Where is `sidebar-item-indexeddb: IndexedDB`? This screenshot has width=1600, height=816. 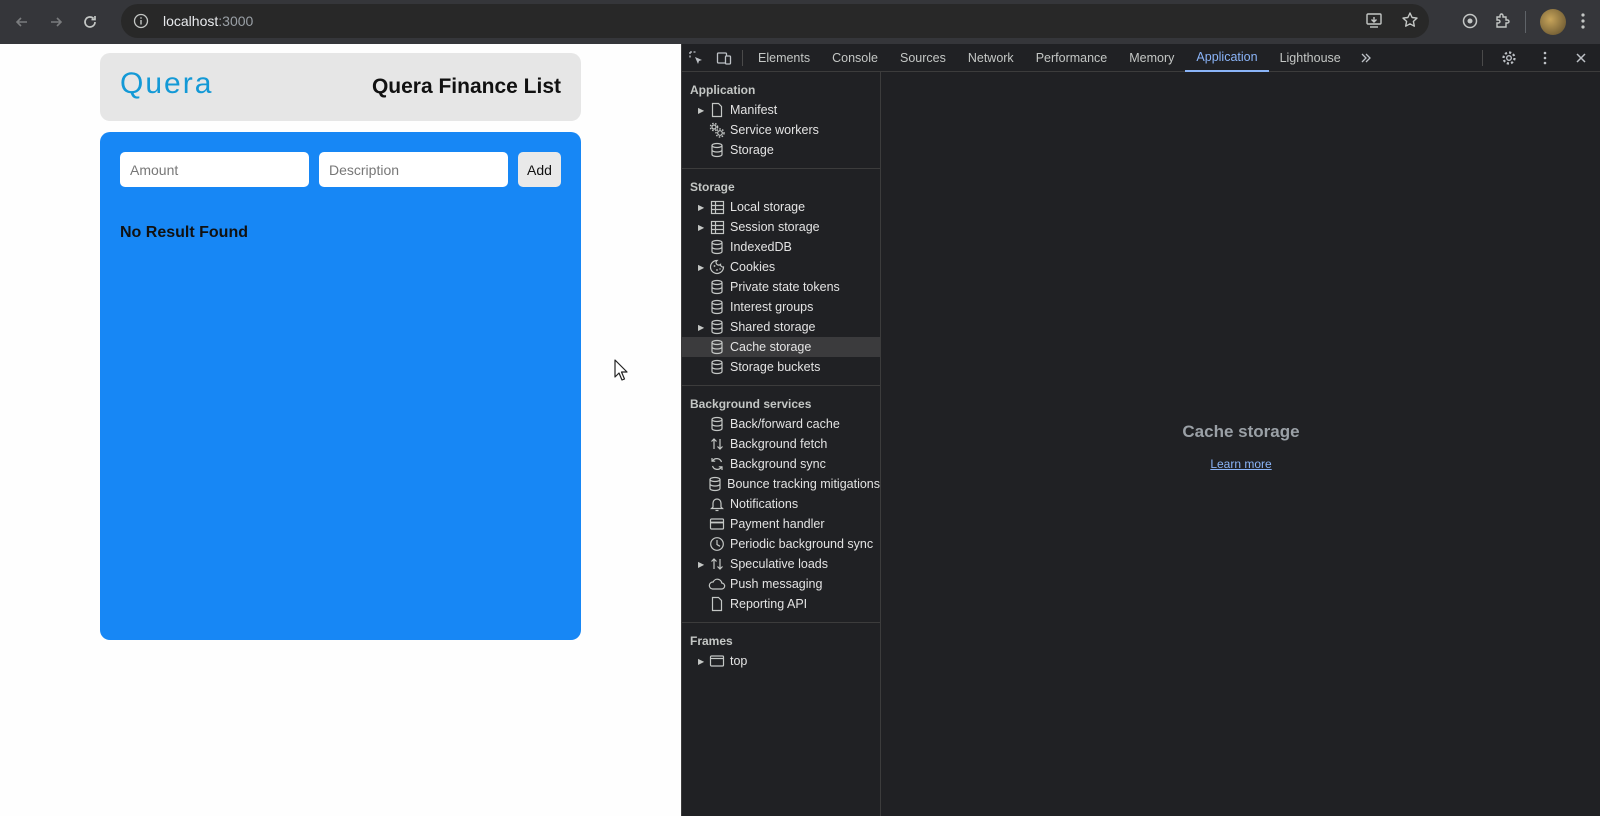 sidebar-item-indexeddb: IndexedDB is located at coordinates (781, 247).